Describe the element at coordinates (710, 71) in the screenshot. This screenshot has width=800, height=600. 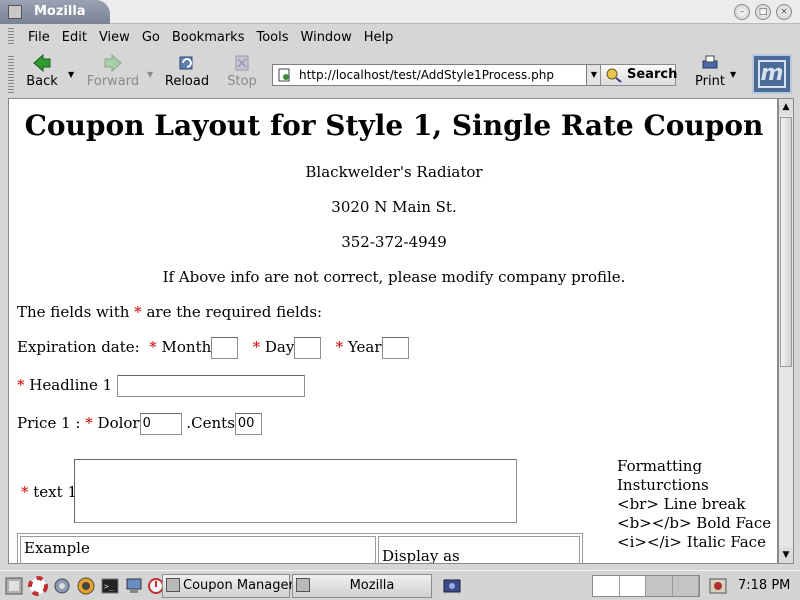
I see `print-button: Print` at that location.